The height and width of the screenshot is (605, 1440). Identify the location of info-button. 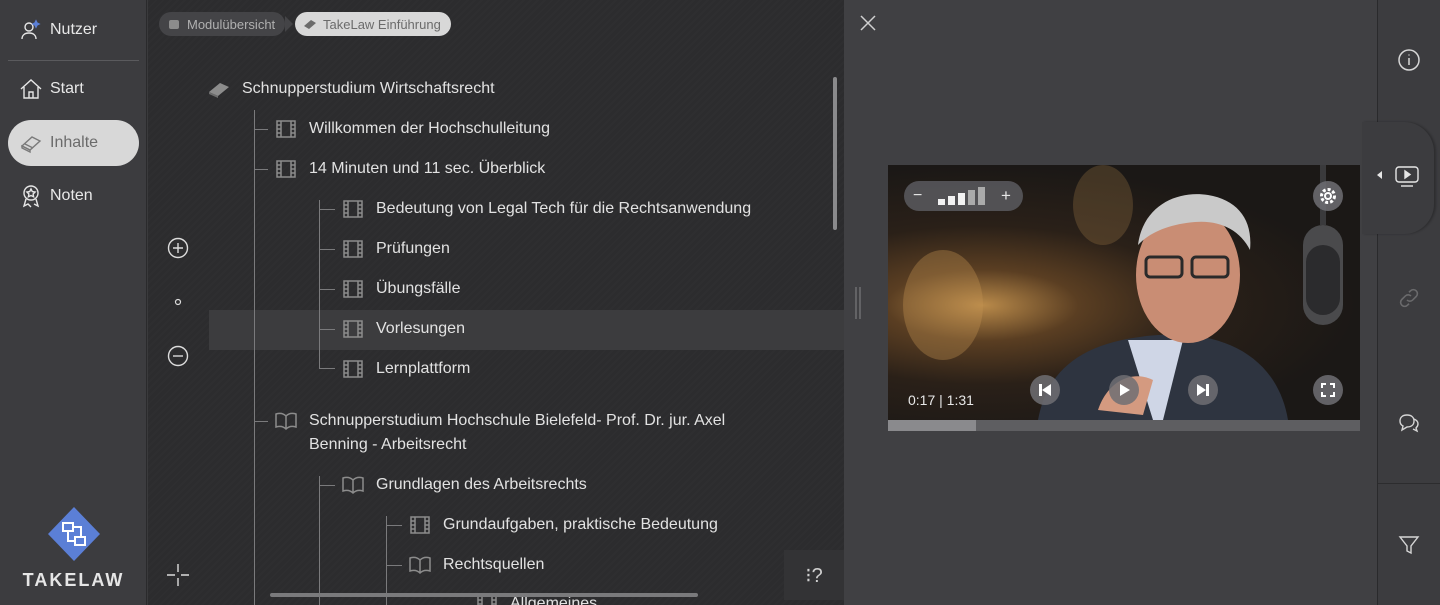
(1409, 60).